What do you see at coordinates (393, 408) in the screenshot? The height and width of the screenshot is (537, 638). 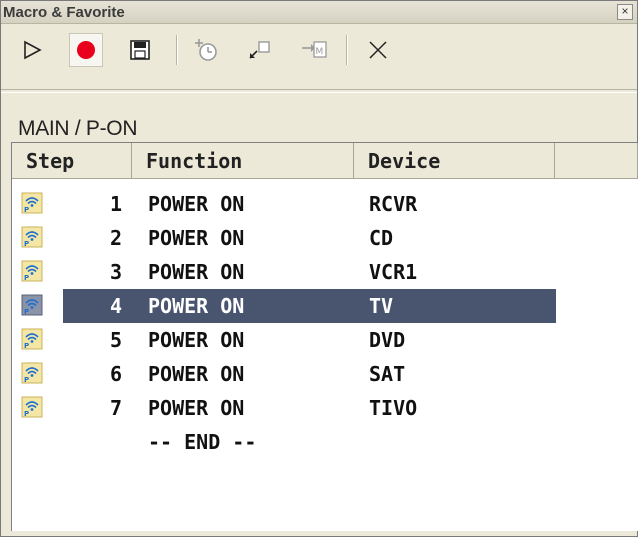 I see `step-device: TIVO` at bounding box center [393, 408].